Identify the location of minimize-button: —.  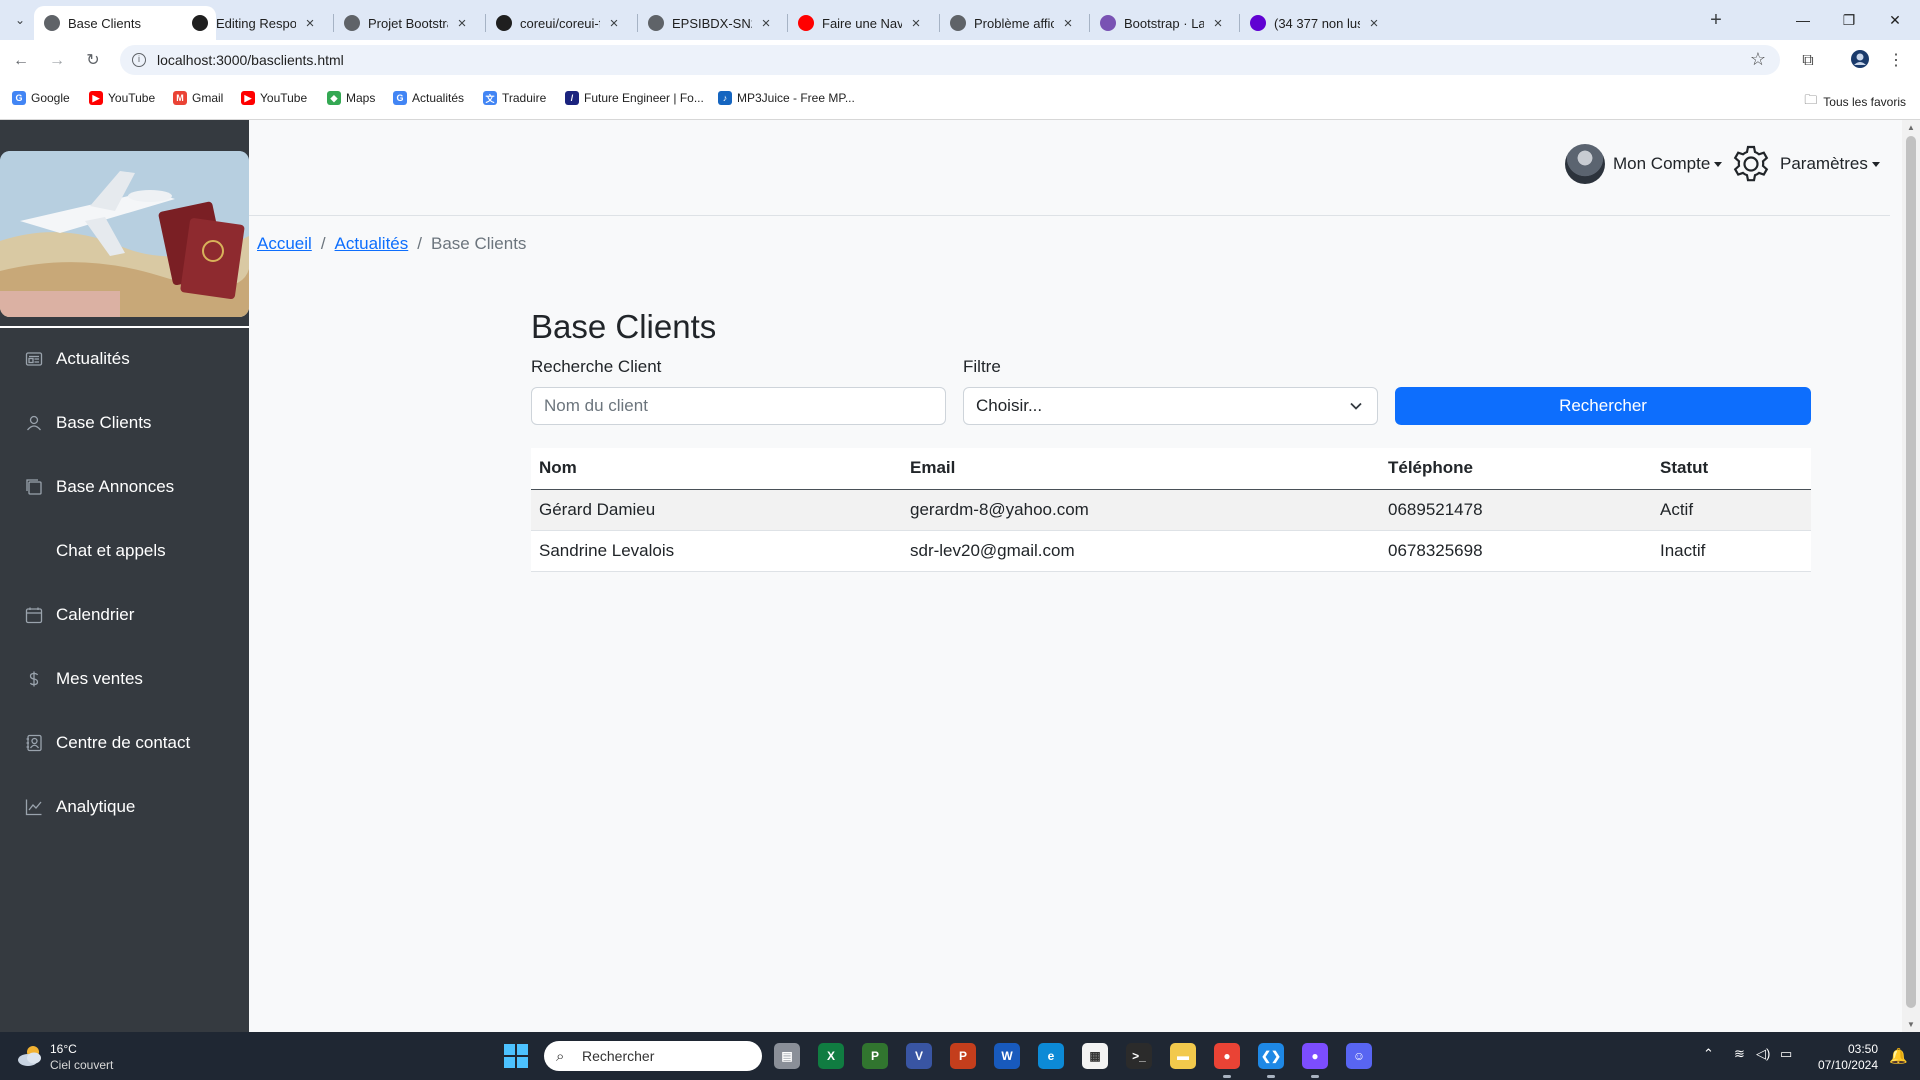
(1803, 20).